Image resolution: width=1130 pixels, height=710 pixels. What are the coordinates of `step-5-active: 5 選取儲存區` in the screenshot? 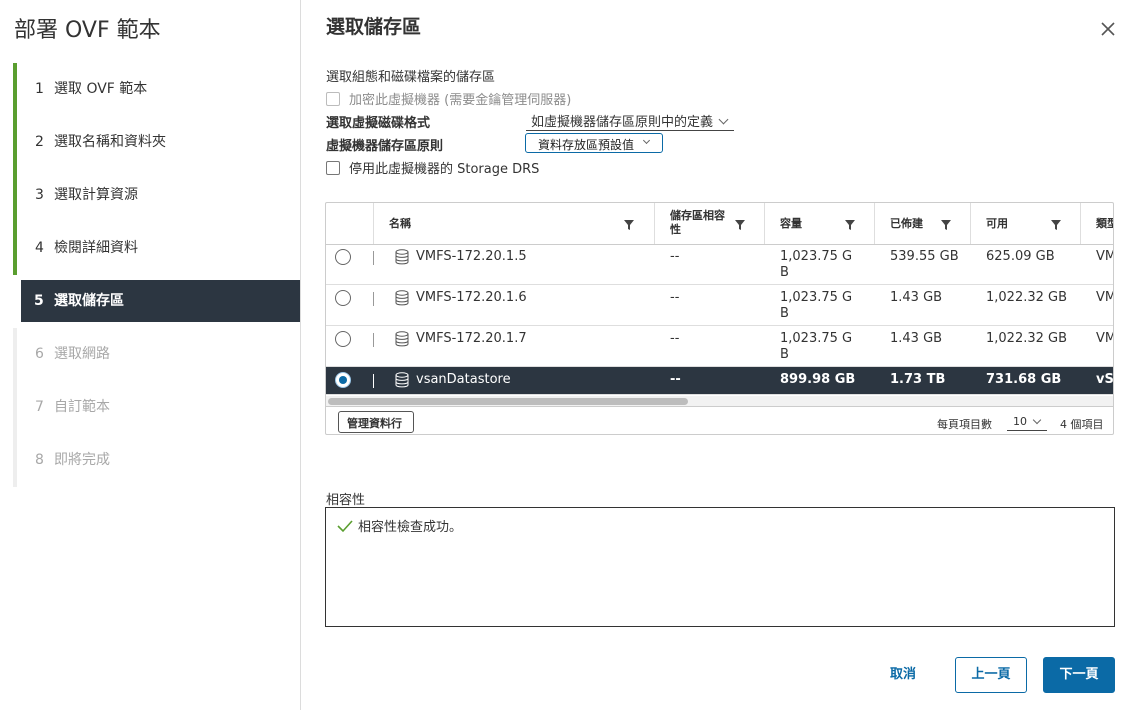 It's located at (160, 301).